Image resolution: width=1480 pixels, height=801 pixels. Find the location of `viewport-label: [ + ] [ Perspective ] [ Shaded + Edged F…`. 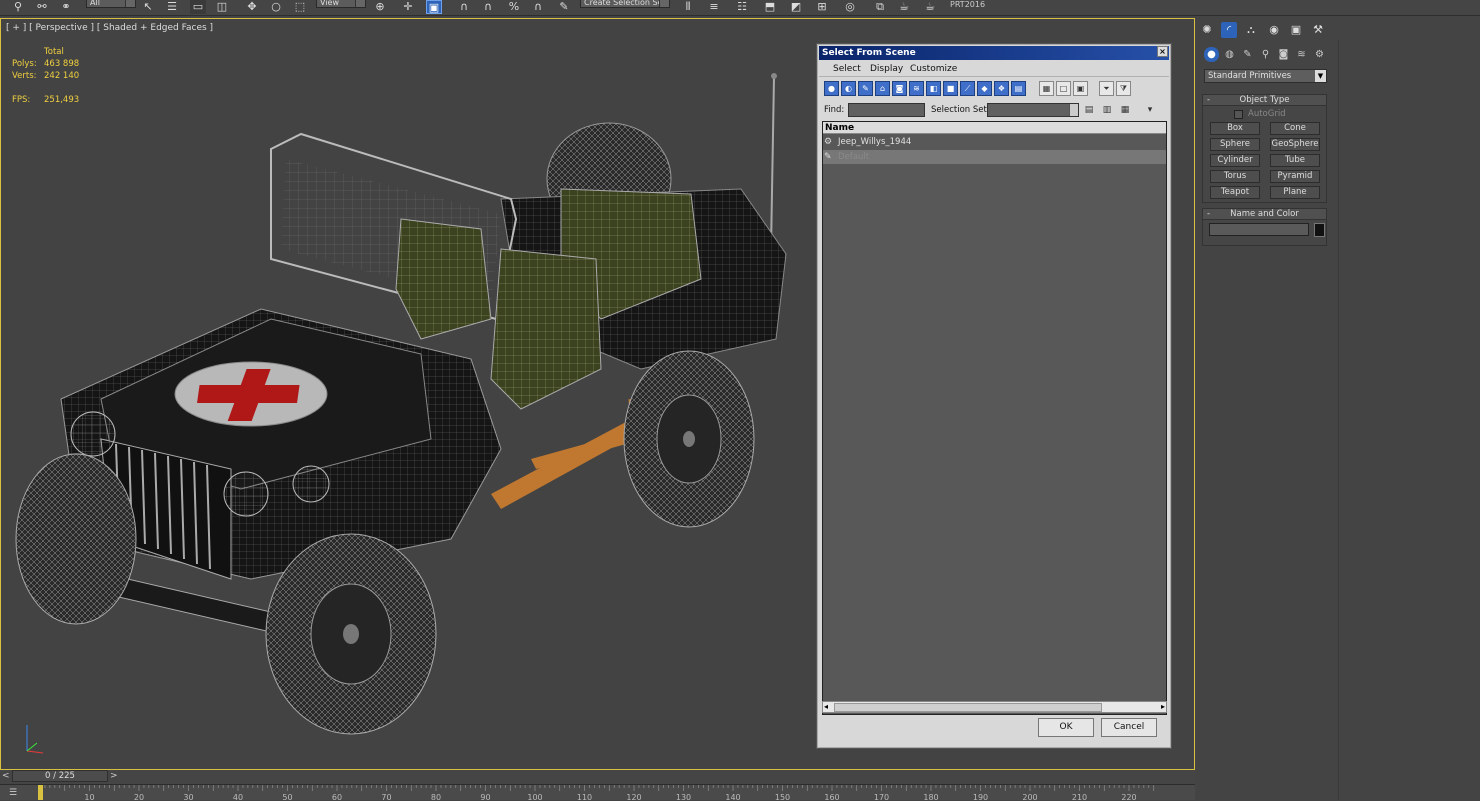

viewport-label: [ + ] [ Perspective ] [ Shaded + Edged F… is located at coordinates (109, 28).